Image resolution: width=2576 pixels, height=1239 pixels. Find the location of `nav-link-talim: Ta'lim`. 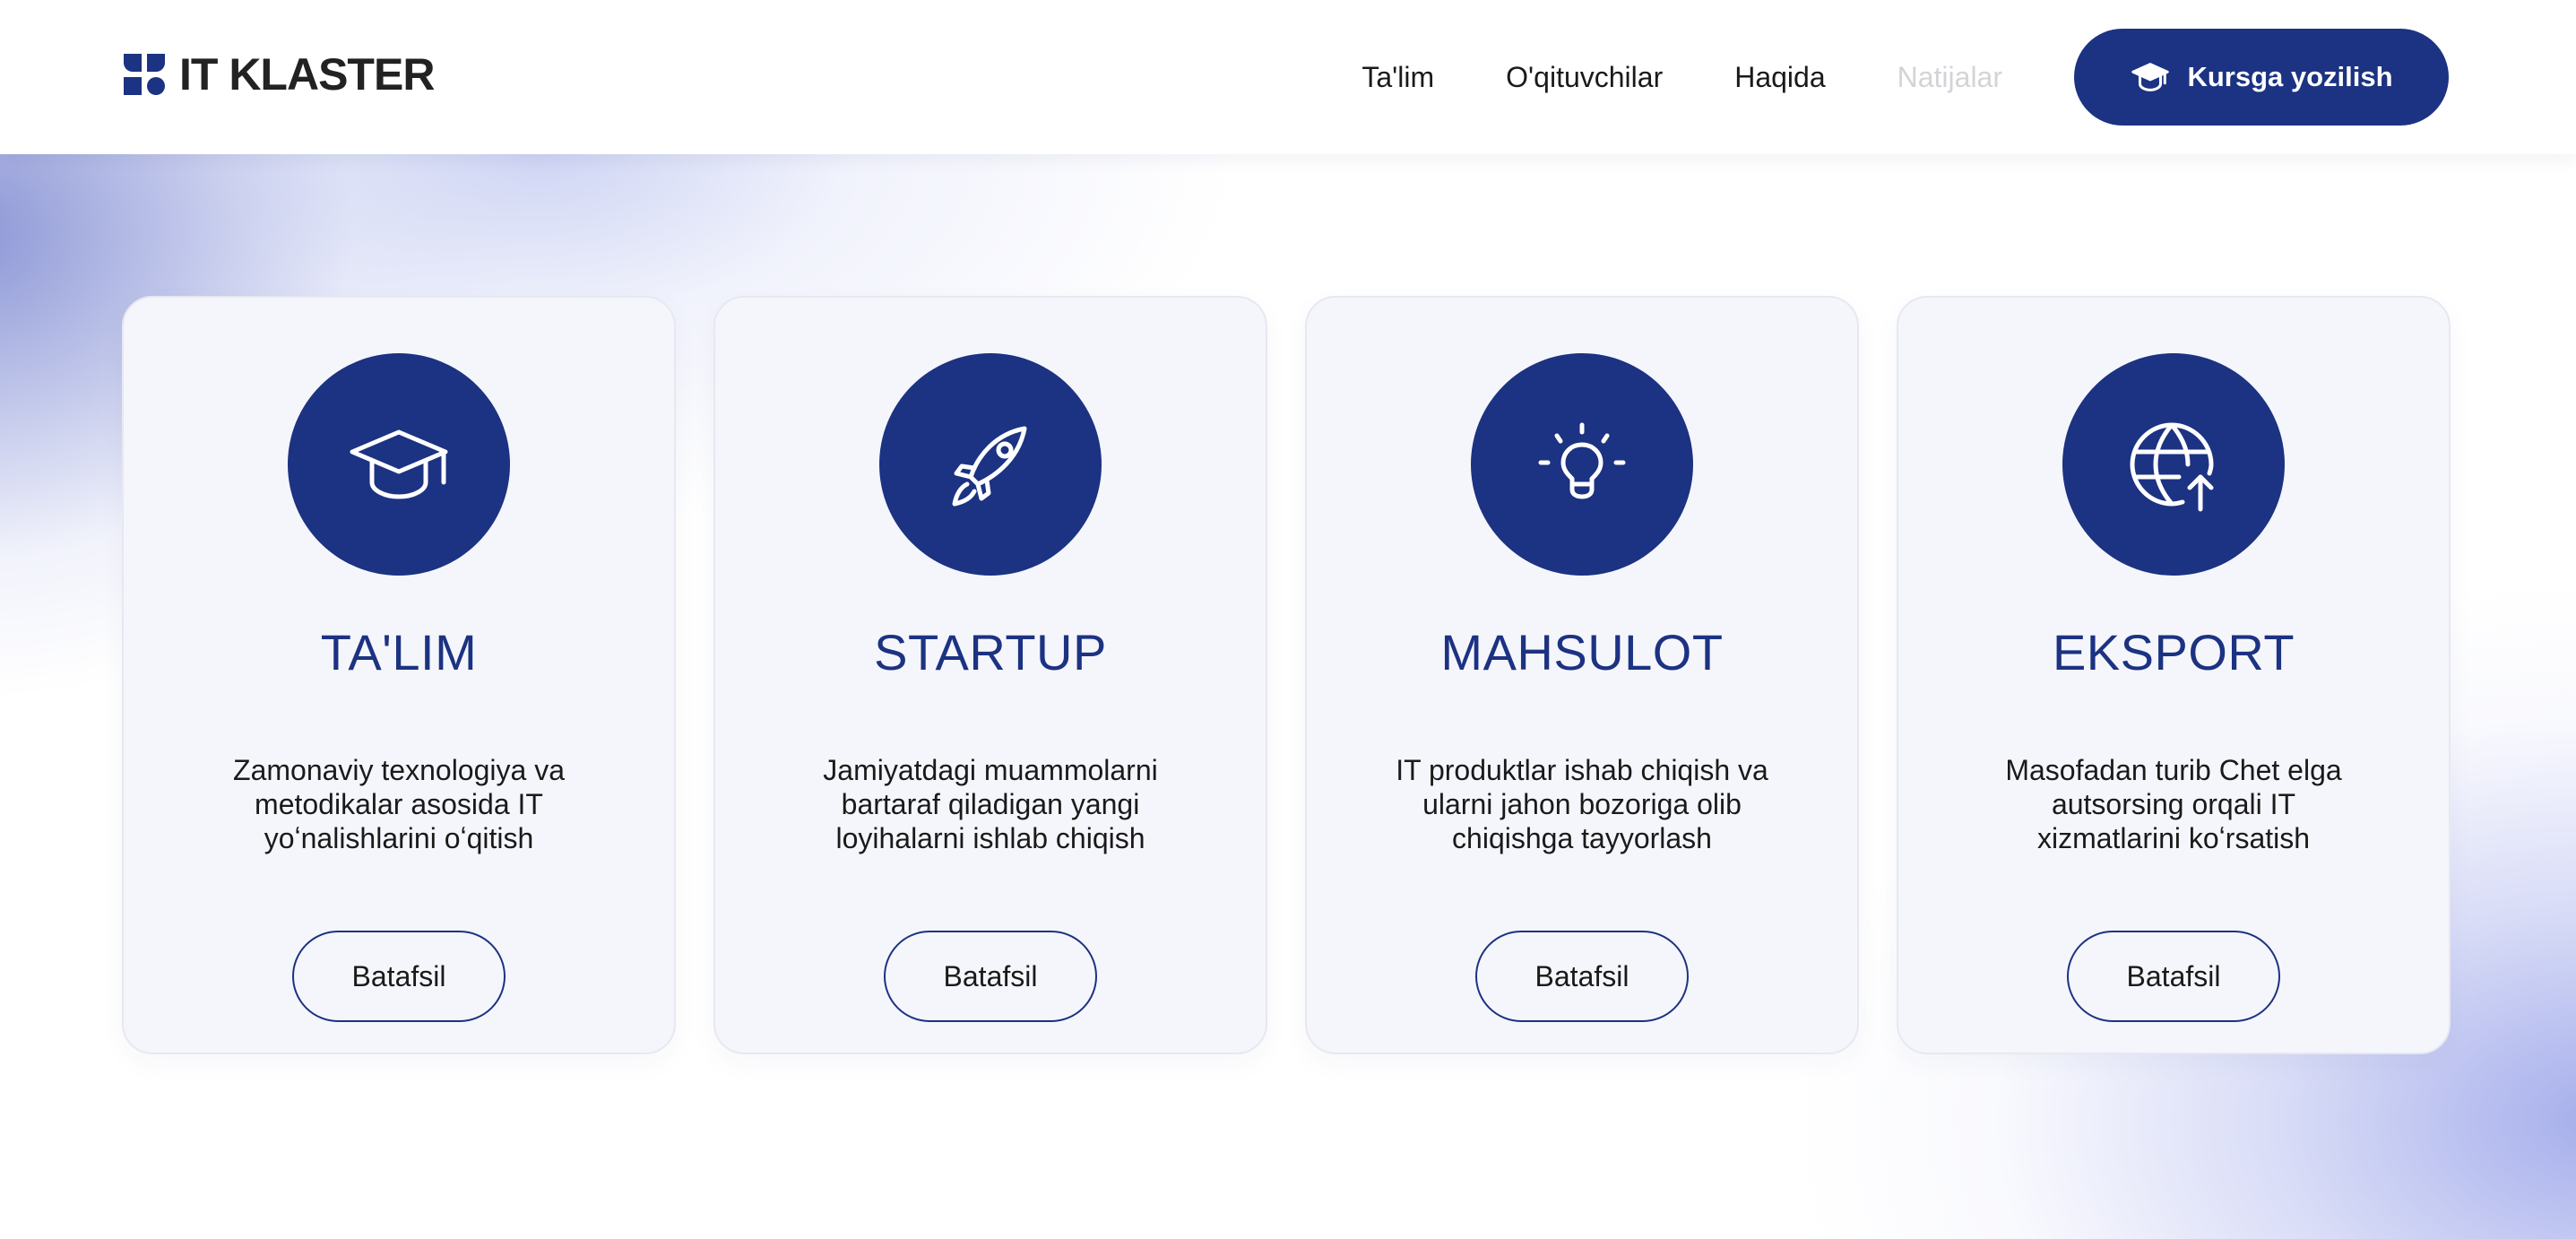

nav-link-talim: Ta'lim is located at coordinates (1397, 78).